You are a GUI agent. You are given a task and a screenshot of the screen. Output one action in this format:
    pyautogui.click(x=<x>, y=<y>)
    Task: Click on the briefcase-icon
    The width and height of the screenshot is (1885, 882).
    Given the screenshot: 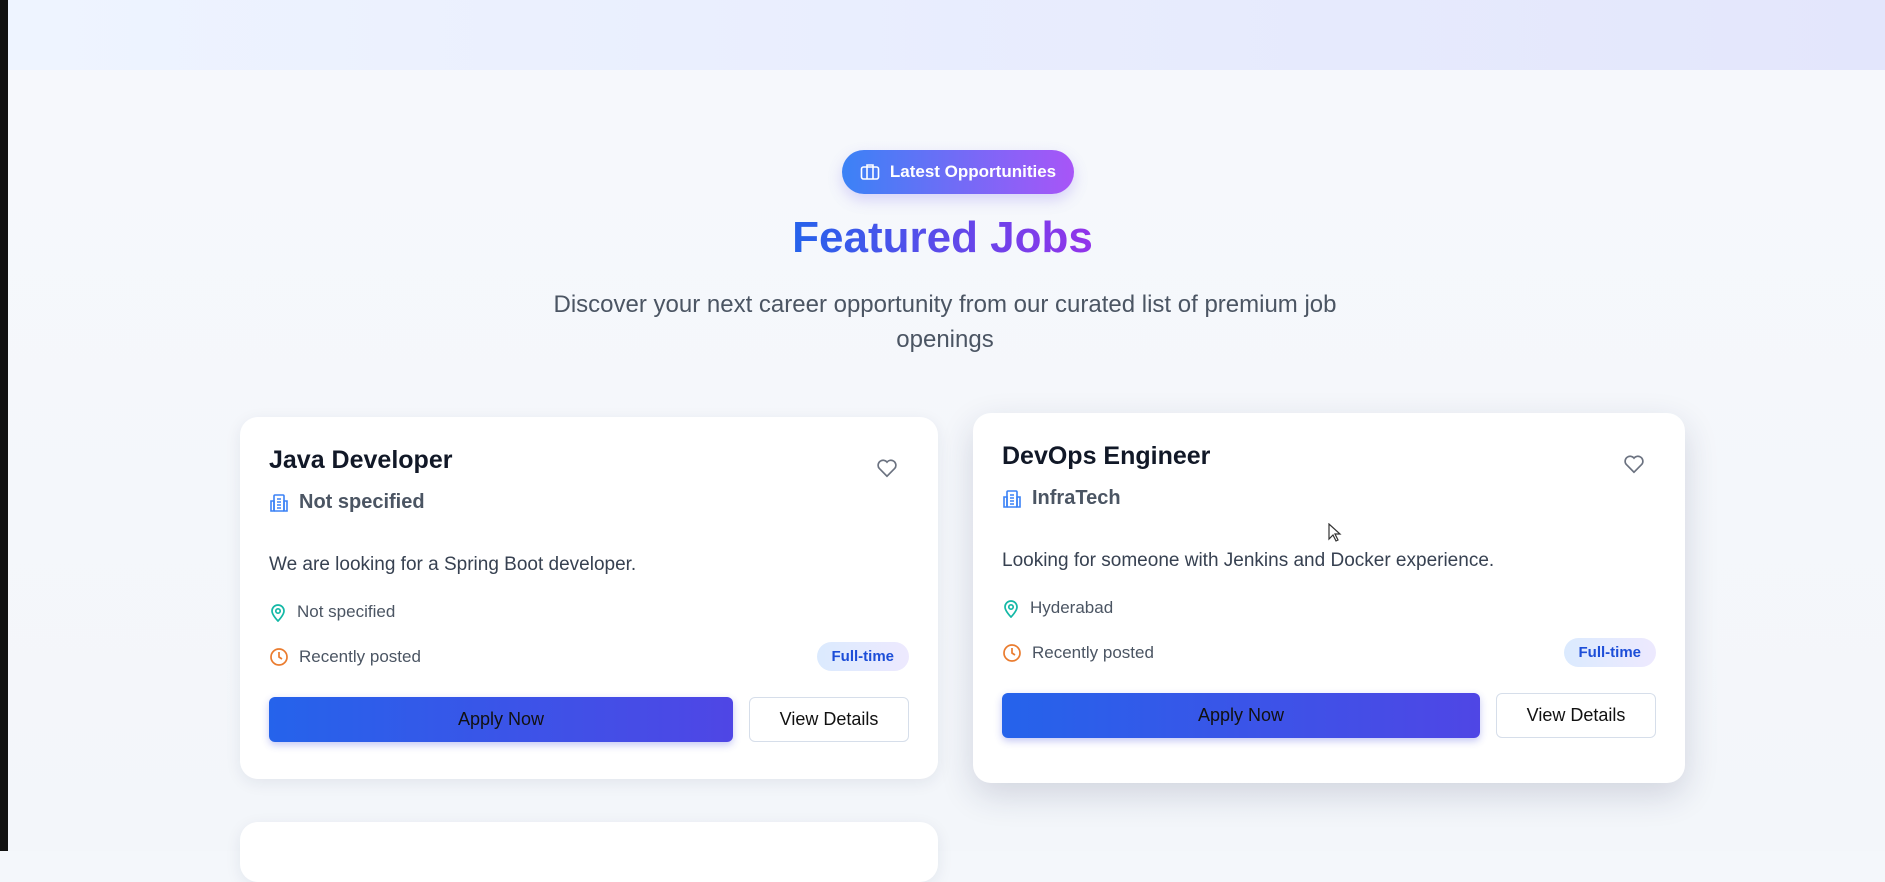 What is the action you would take?
    pyautogui.click(x=870, y=172)
    